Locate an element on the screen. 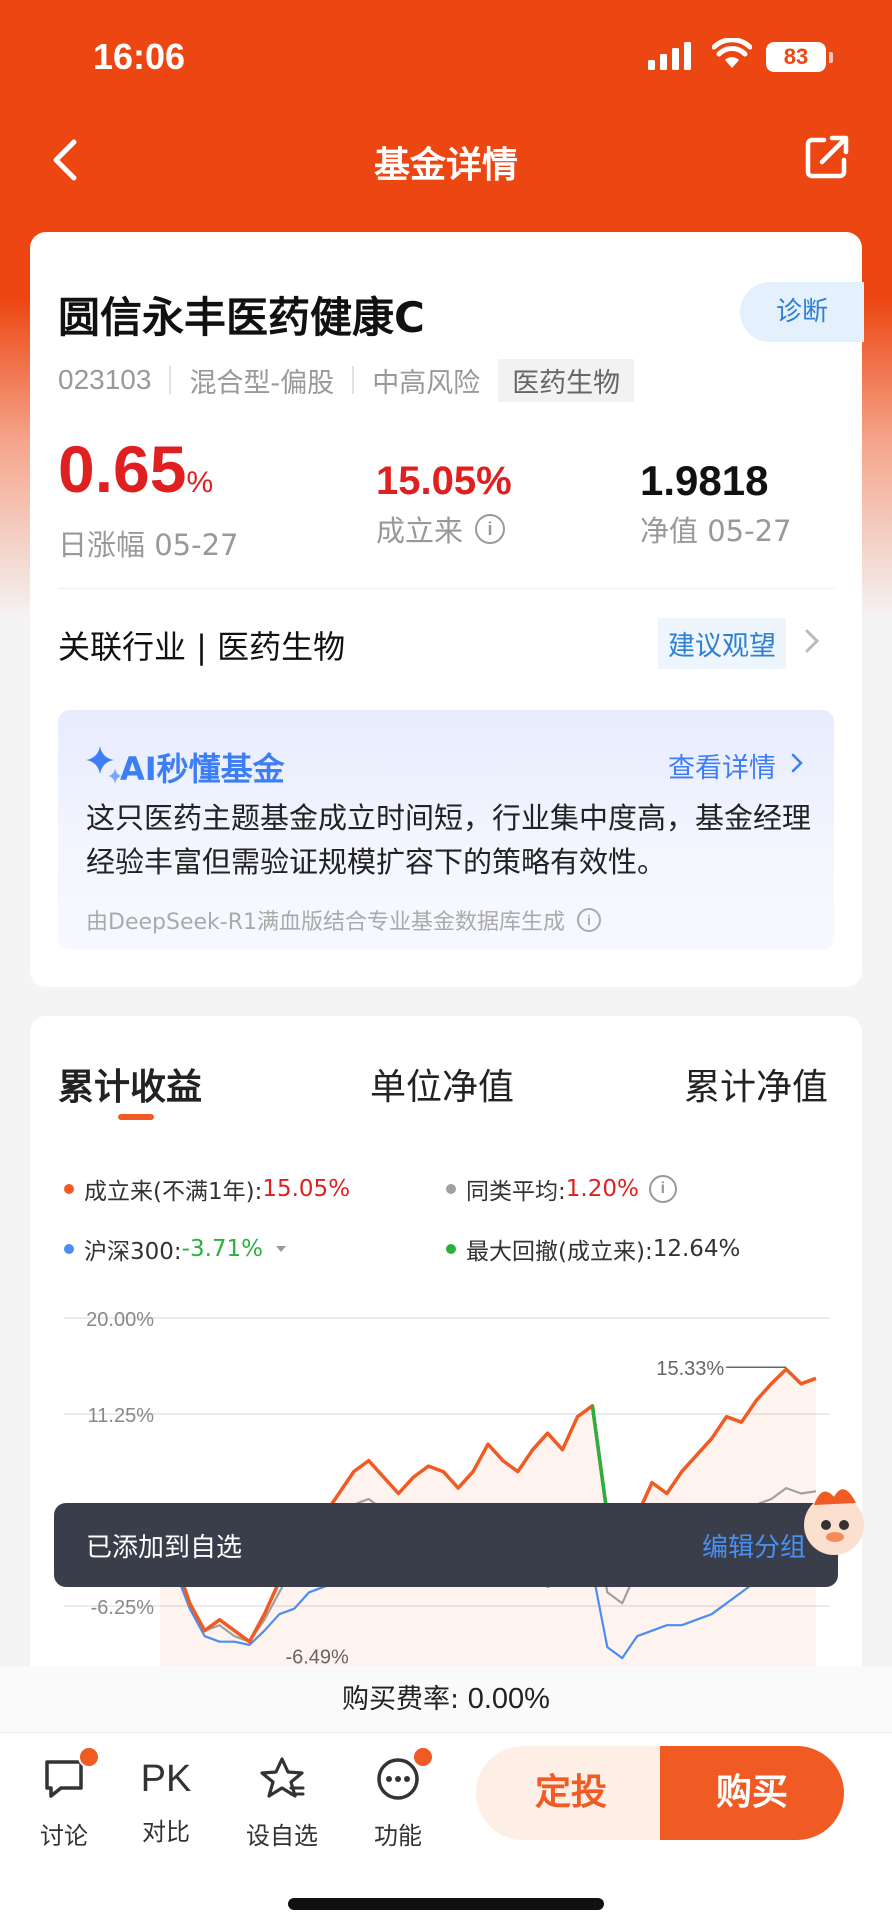 The width and height of the screenshot is (892, 1929). discuss-label: 讨论 is located at coordinates (64, 1836).